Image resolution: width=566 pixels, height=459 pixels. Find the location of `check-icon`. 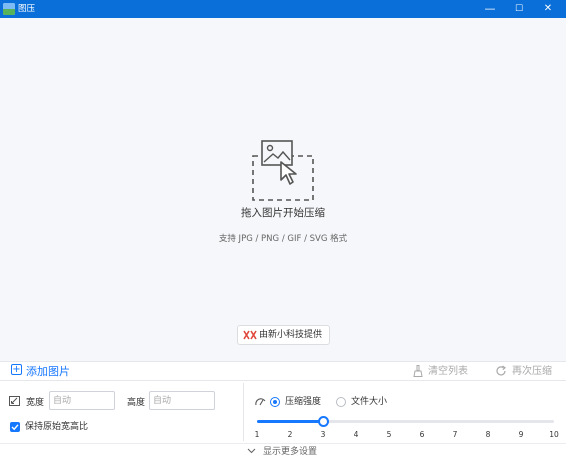

check-icon is located at coordinates (15, 427).